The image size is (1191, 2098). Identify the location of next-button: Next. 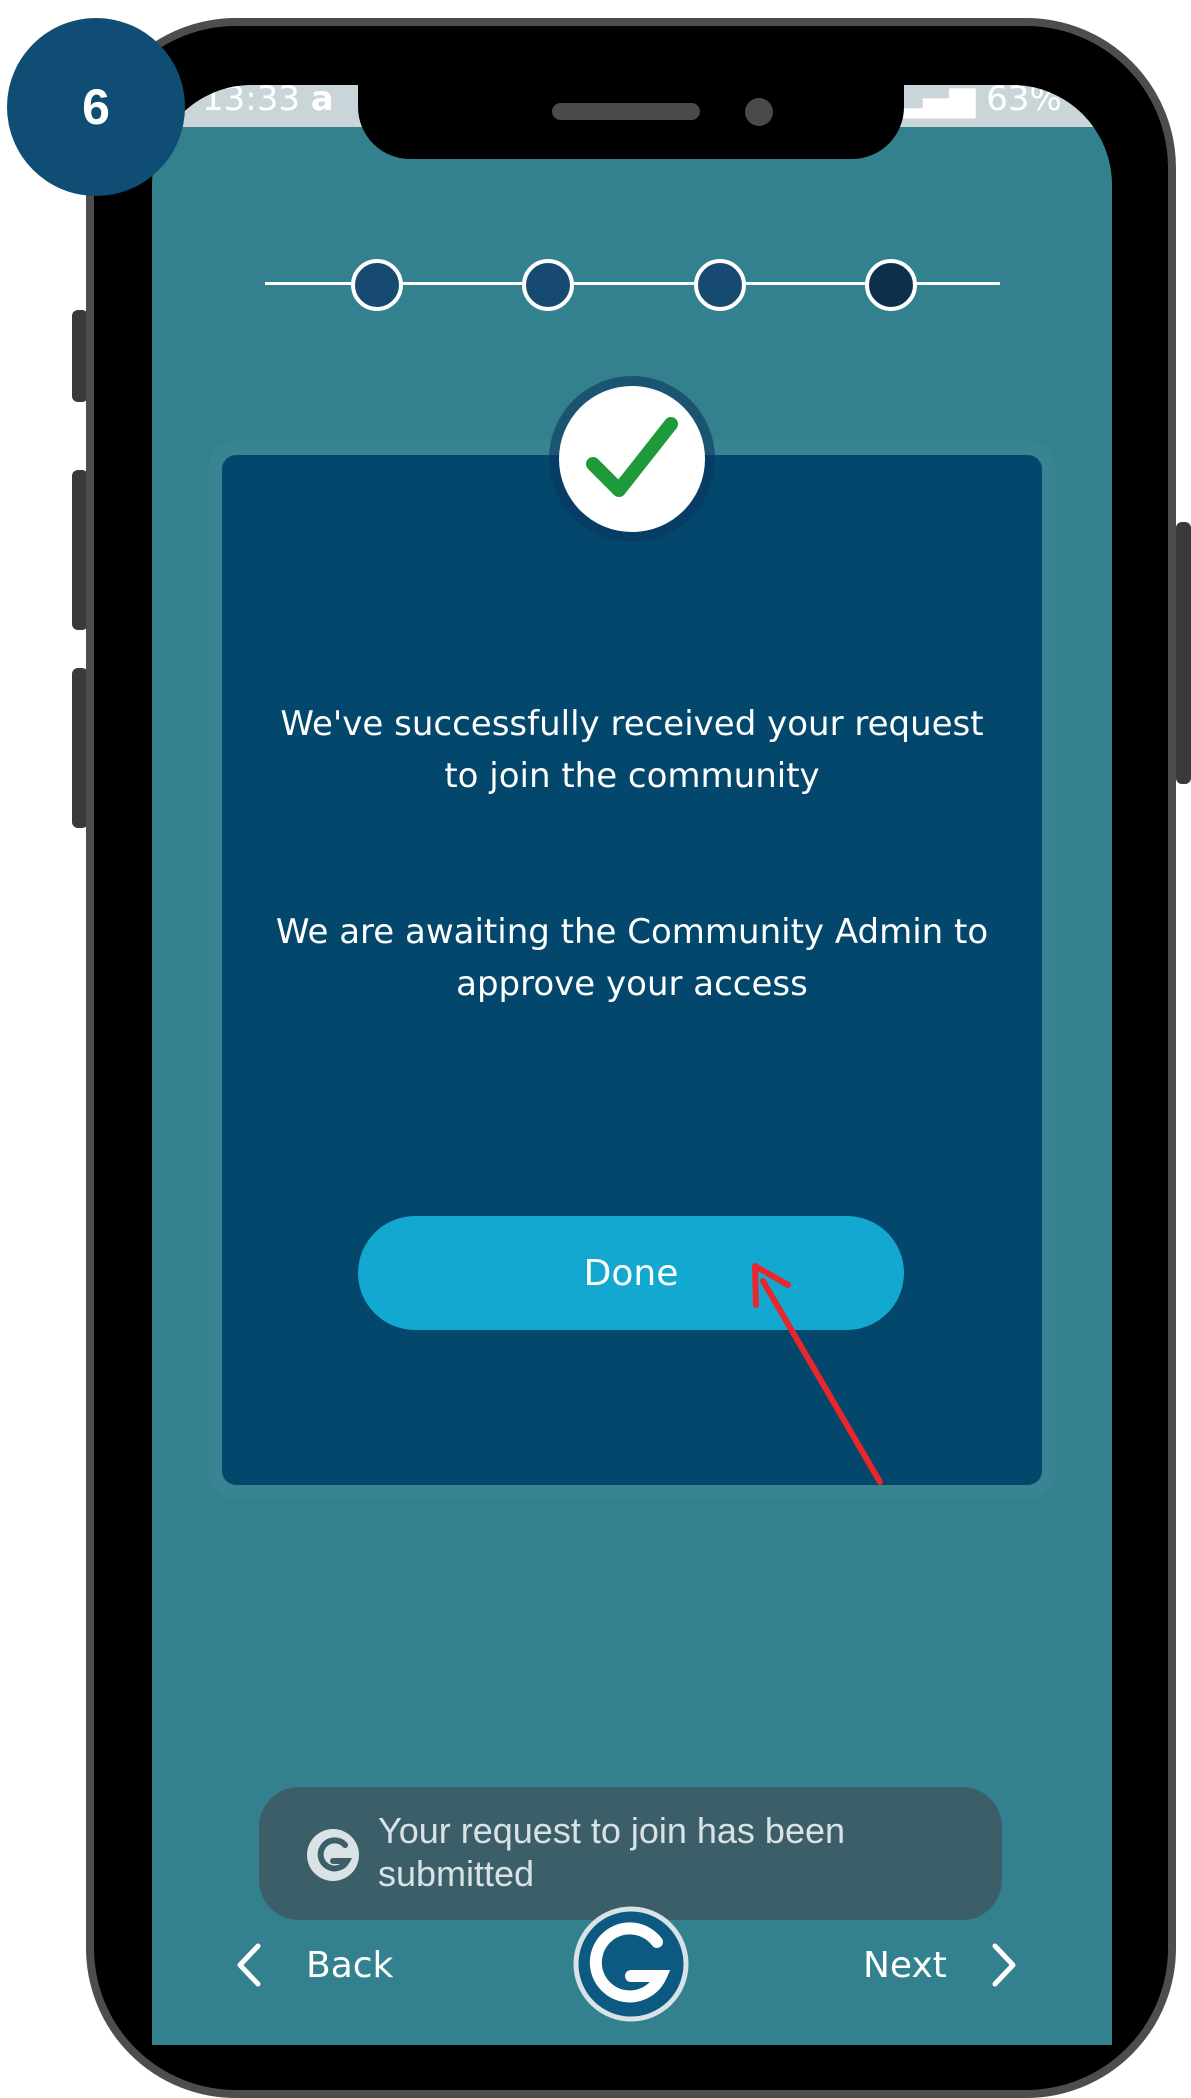
(943, 1965).